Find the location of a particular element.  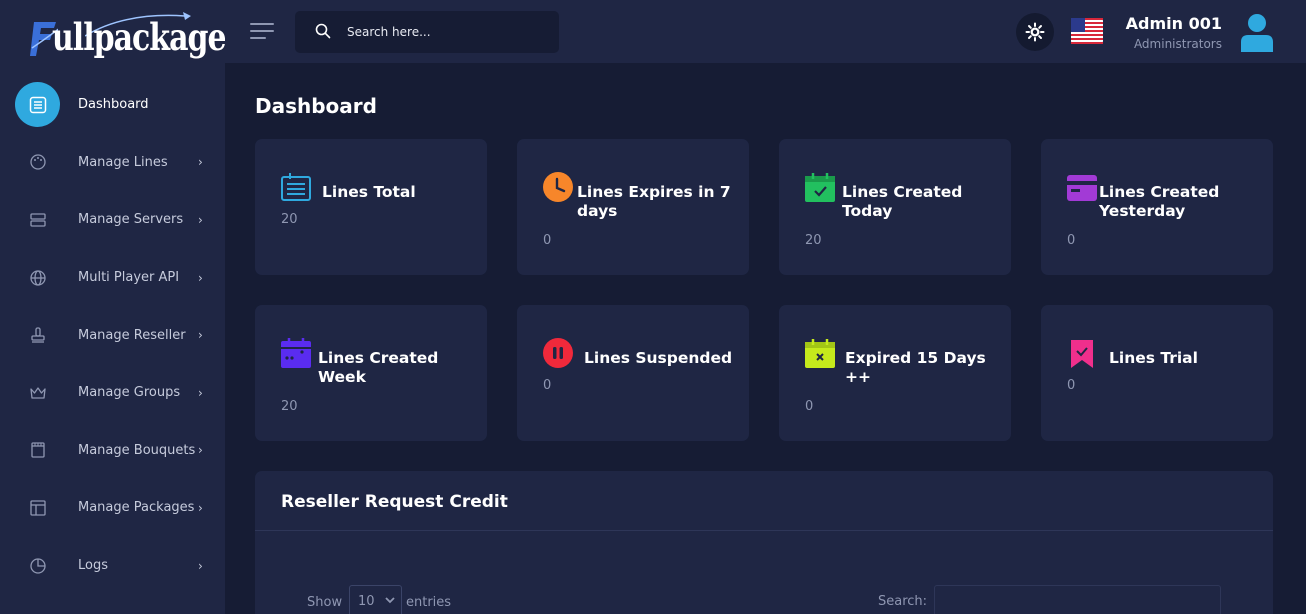

theme-toggle-button is located at coordinates (1035, 32).